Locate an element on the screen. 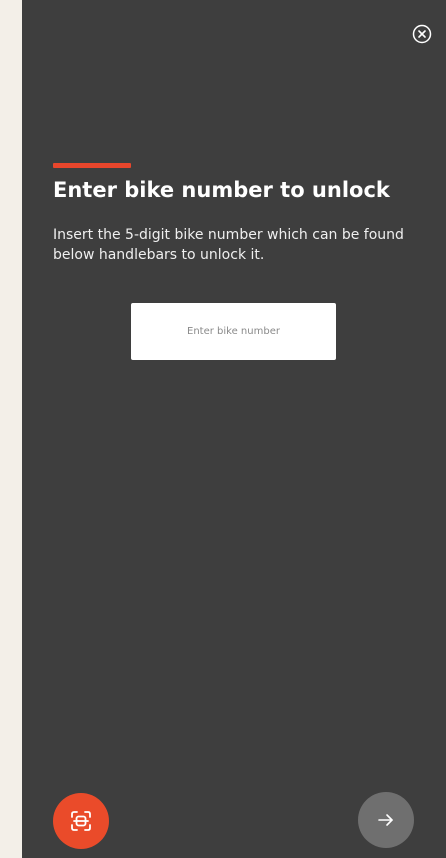 The width and height of the screenshot is (446, 858). close-circle-icon is located at coordinates (422, 34).